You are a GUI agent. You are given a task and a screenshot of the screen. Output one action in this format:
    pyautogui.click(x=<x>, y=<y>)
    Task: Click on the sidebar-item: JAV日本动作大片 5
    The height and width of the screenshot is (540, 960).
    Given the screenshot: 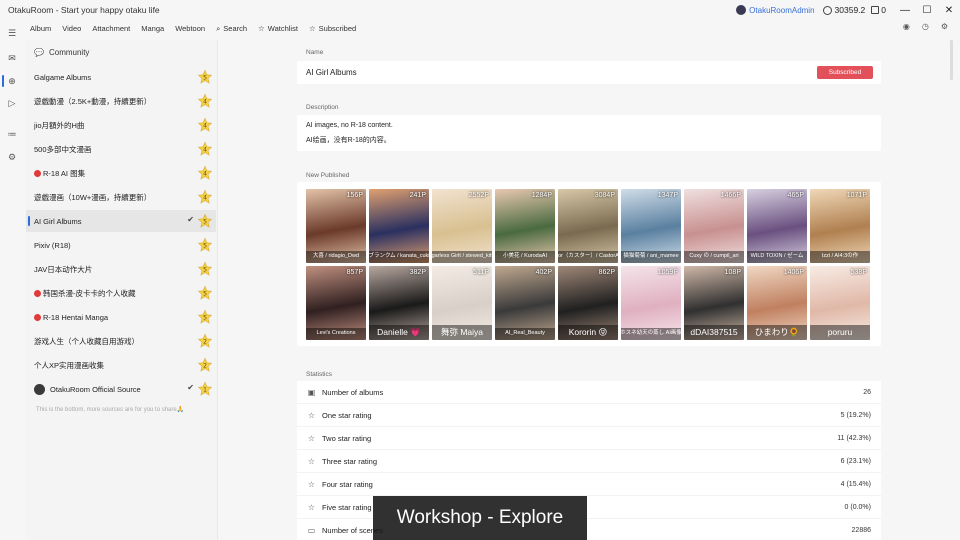 What is the action you would take?
    pyautogui.click(x=121, y=269)
    